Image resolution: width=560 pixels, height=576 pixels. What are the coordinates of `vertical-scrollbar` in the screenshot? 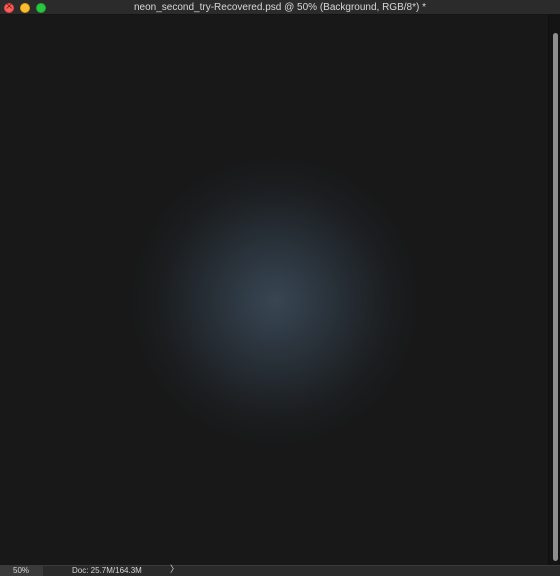 It's located at (554, 290).